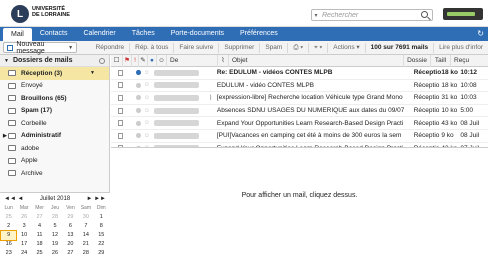 Image resolution: width=488 pixels, height=264 pixels. What do you see at coordinates (197, 34) in the screenshot?
I see `tab-briefcase: Porte-documents` at bounding box center [197, 34].